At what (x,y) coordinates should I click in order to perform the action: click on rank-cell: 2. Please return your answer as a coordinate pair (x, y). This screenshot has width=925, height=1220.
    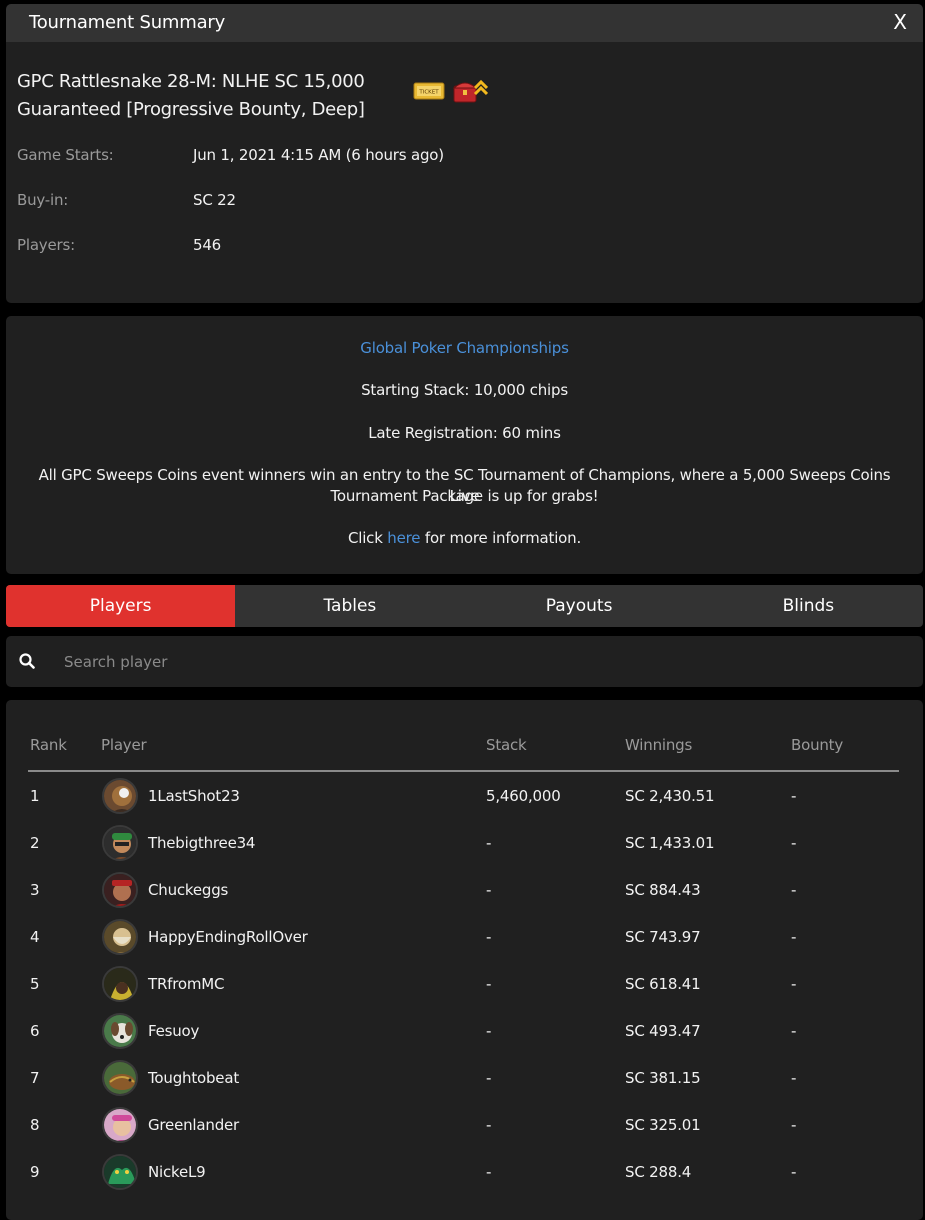
    Looking at the image, I should click on (35, 843).